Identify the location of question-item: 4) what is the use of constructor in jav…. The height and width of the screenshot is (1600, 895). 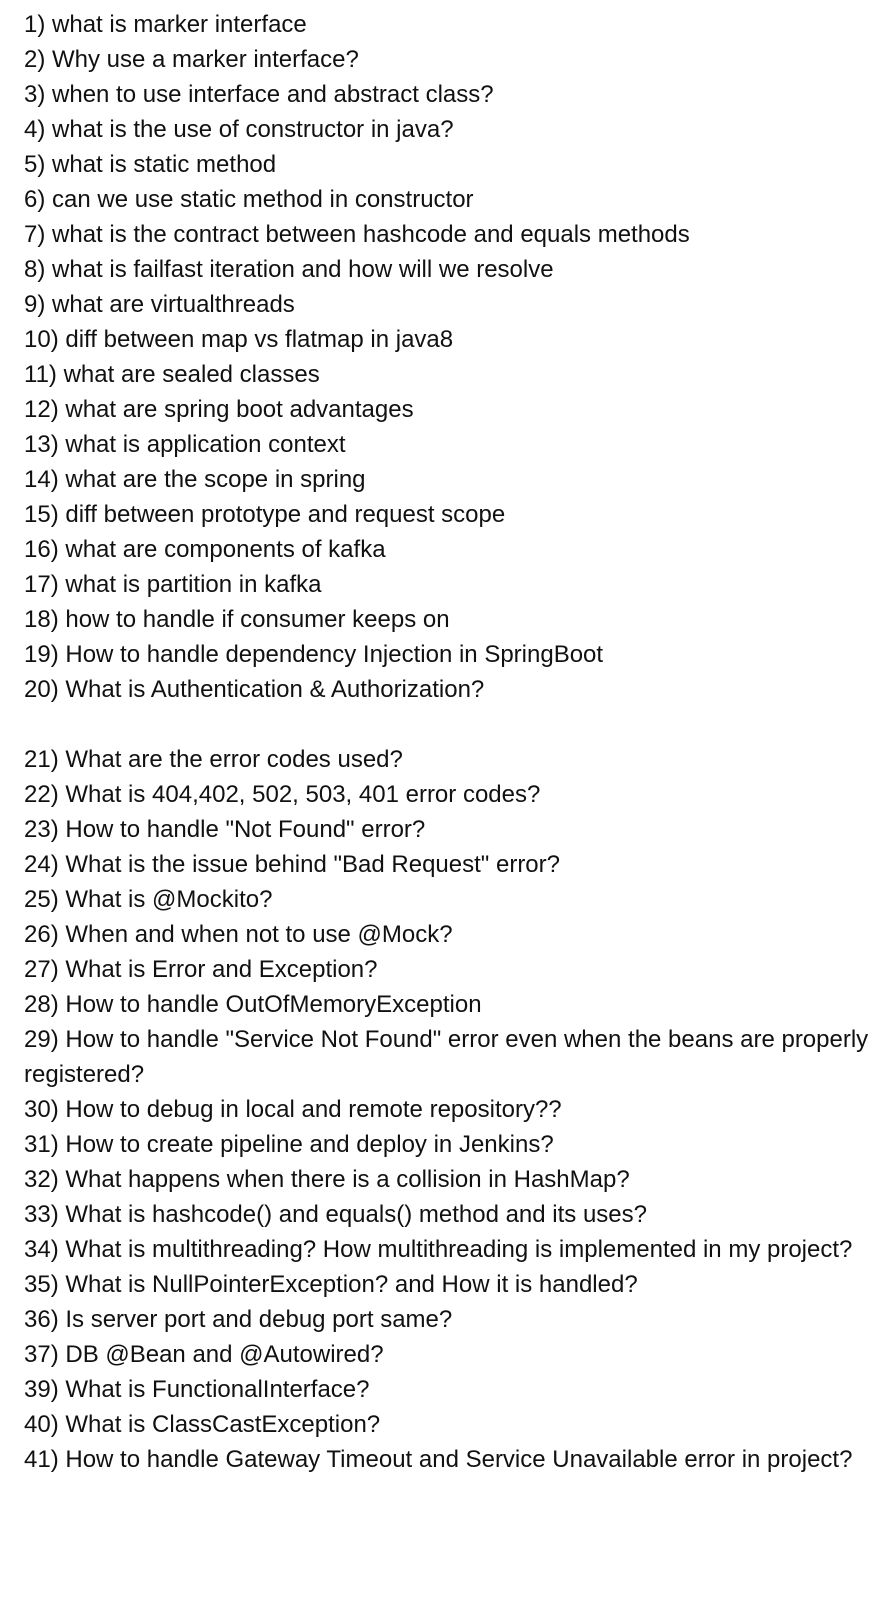
(239, 129).